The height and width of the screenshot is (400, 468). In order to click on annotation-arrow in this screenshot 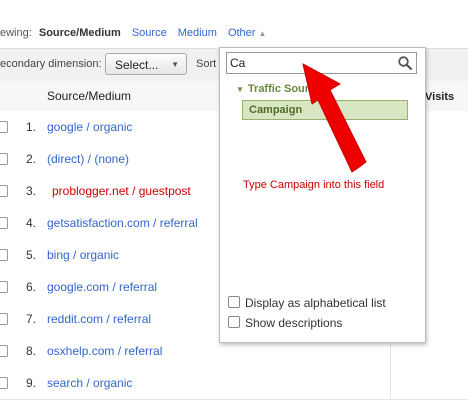, I will do `click(334, 118)`.